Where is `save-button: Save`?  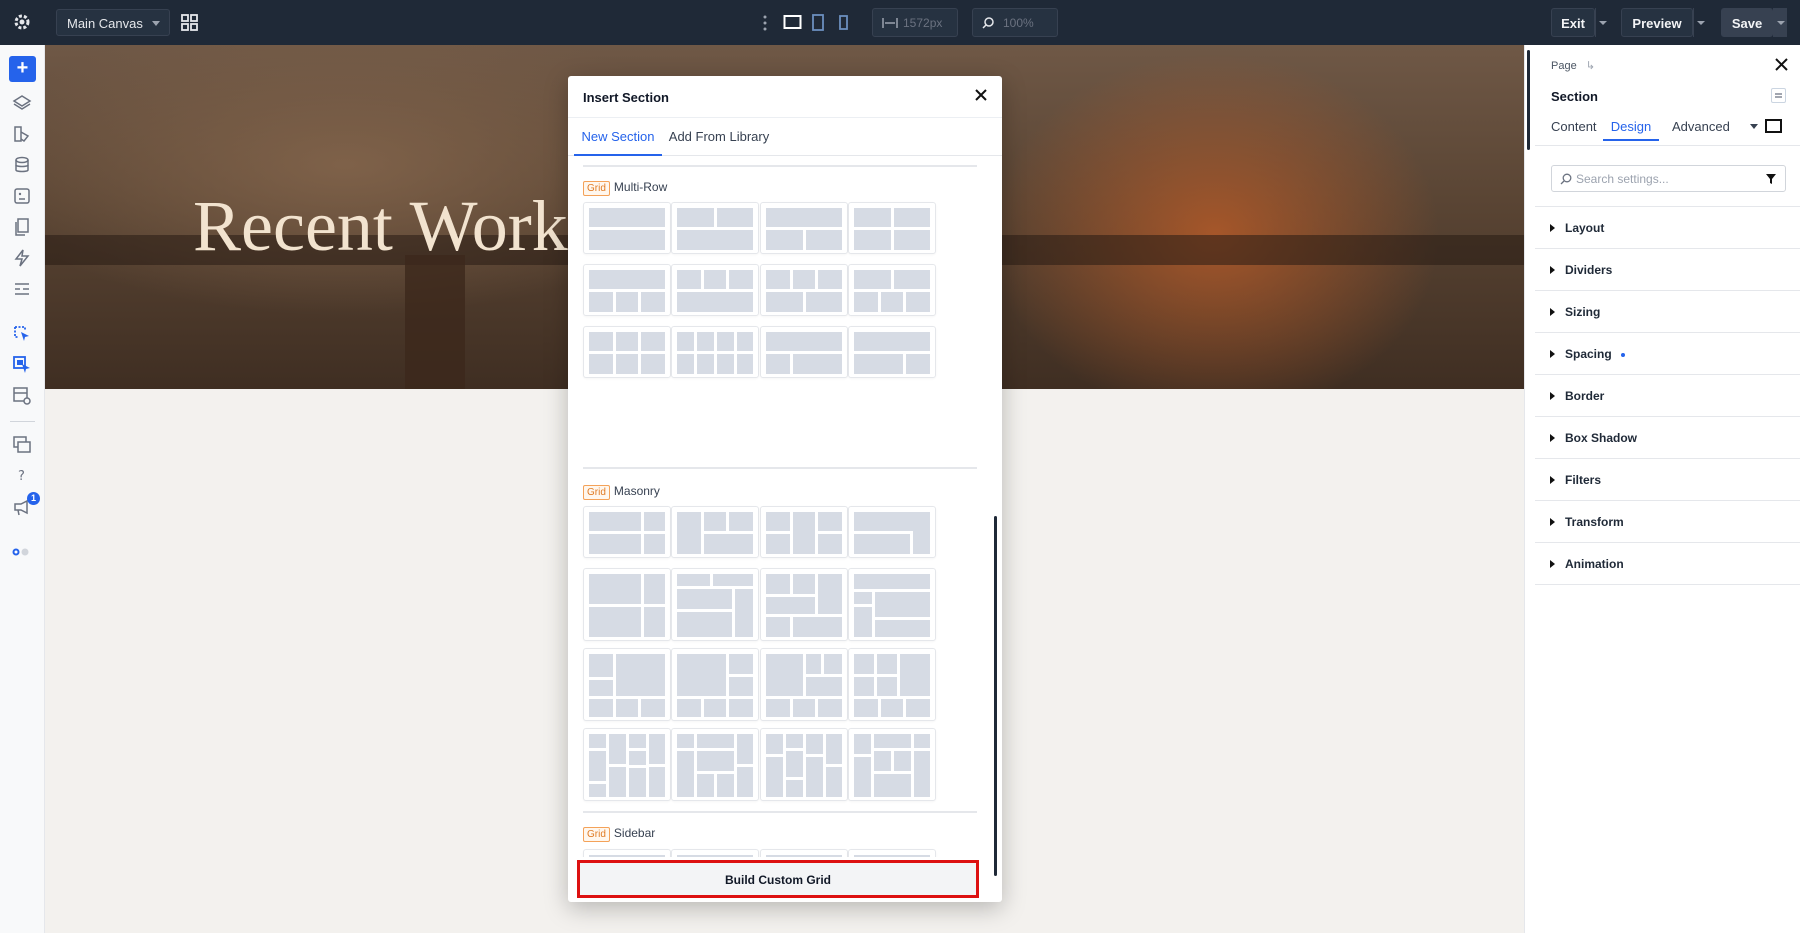 save-button: Save is located at coordinates (1747, 22).